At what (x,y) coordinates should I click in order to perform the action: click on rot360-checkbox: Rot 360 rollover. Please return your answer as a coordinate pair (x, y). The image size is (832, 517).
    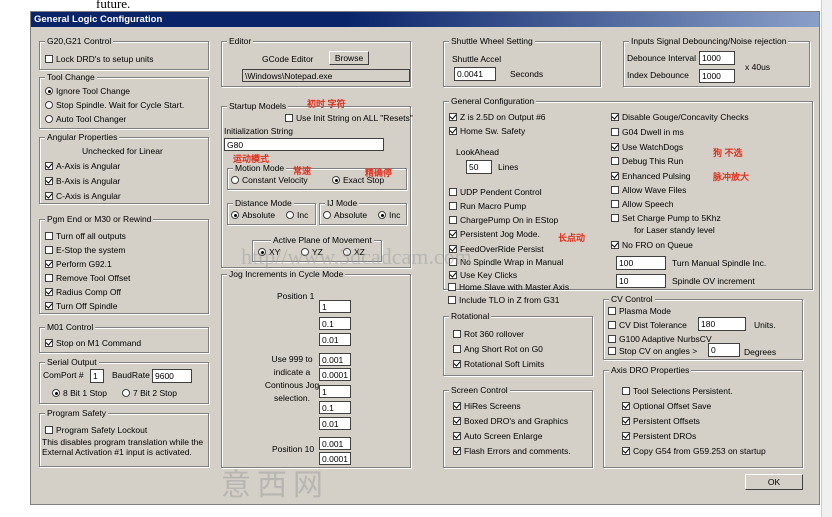
    Looking at the image, I should click on (488, 334).